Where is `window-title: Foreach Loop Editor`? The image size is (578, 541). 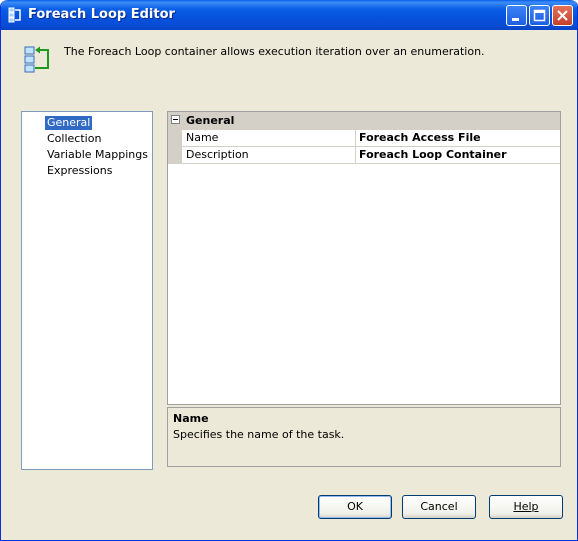
window-title: Foreach Loop Editor is located at coordinates (101, 14).